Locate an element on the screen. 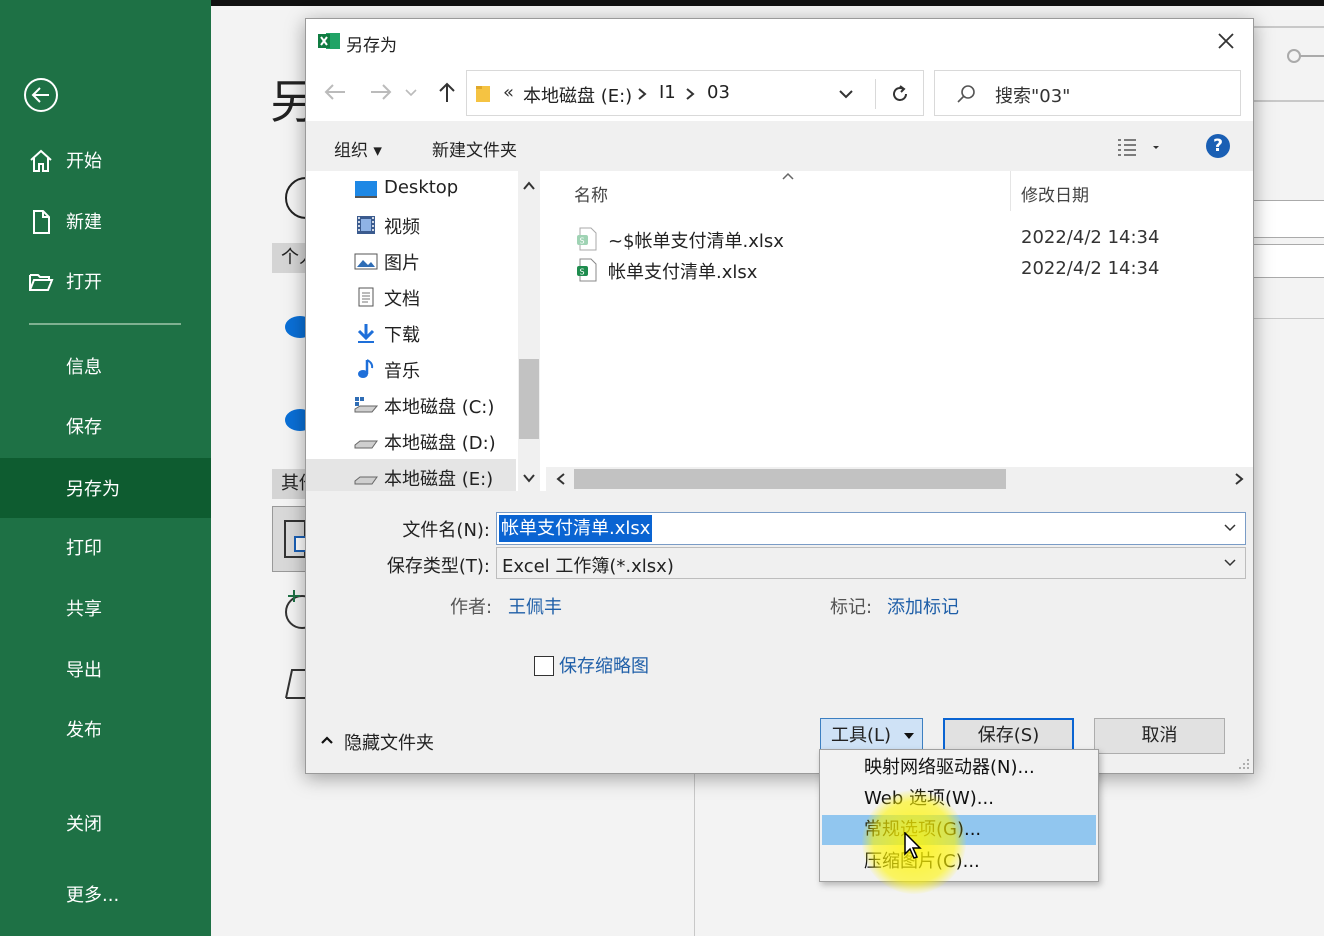 The height and width of the screenshot is (936, 1324). back-button is located at coordinates (41, 95).